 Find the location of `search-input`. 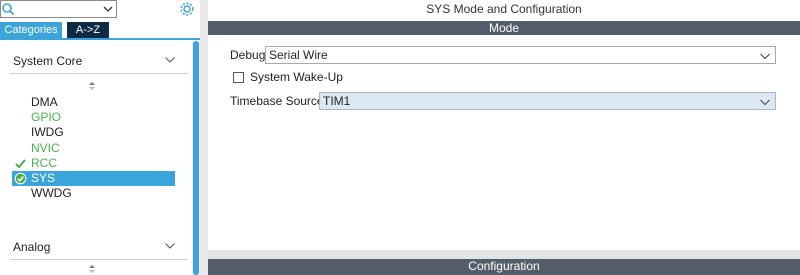

search-input is located at coordinates (57, 9).